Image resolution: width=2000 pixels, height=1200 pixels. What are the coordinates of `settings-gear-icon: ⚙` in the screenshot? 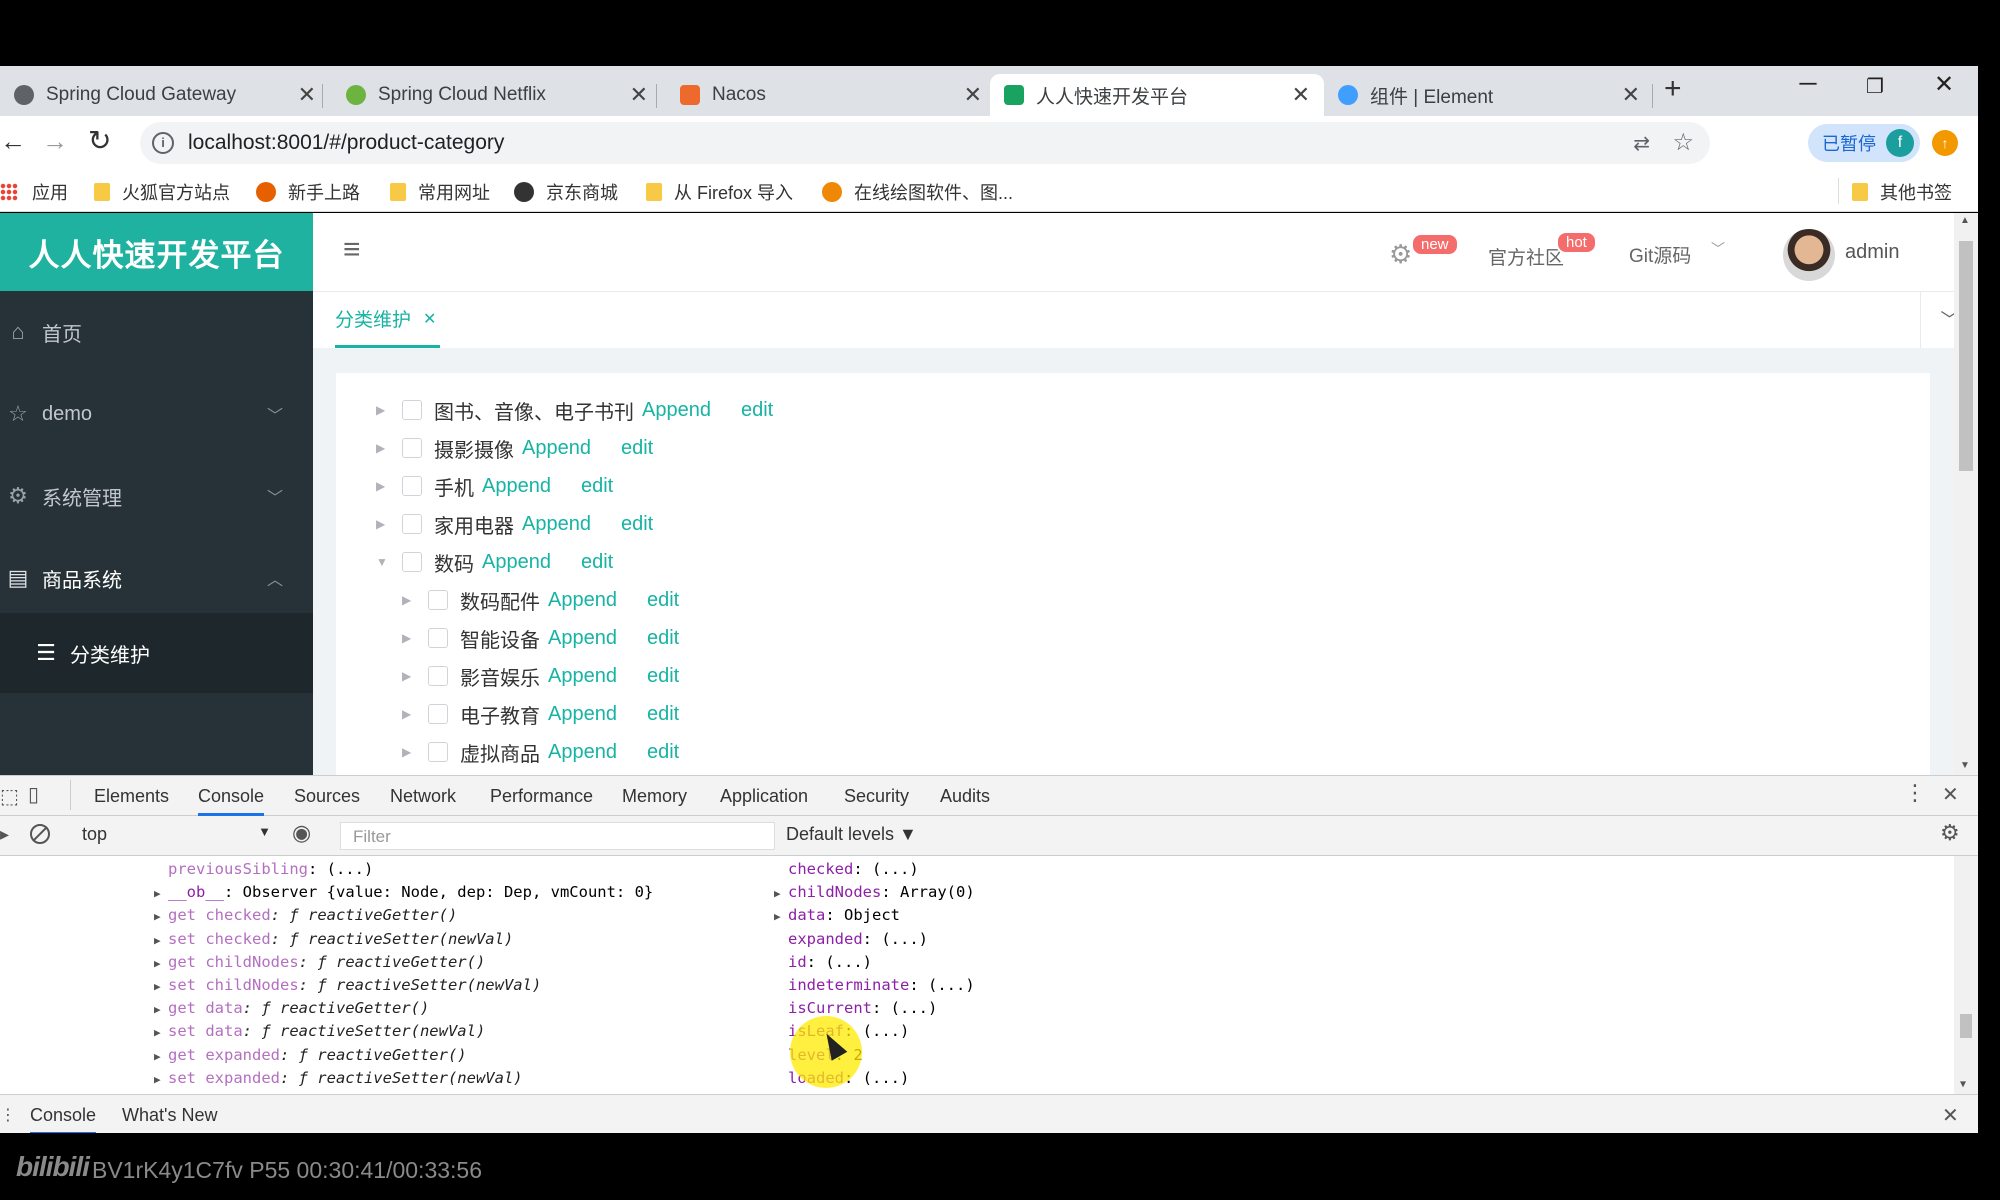 It's located at (1400, 254).